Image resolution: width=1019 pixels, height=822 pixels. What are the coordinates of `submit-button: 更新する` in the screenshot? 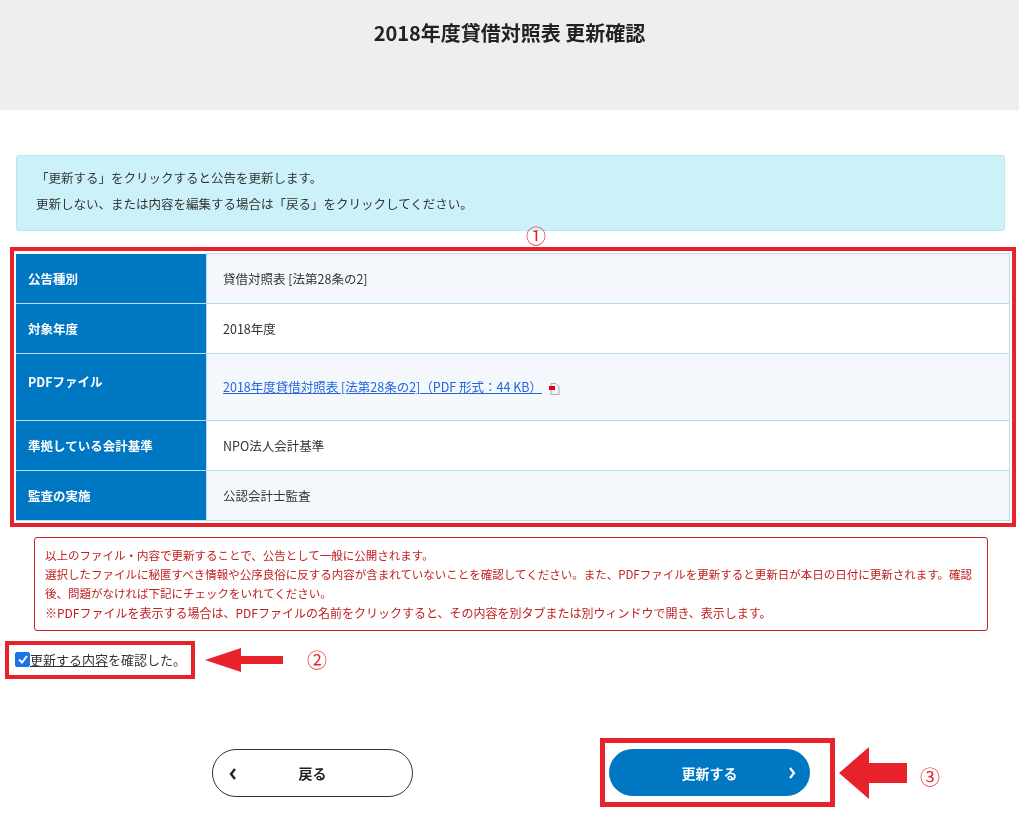 It's located at (709, 772).